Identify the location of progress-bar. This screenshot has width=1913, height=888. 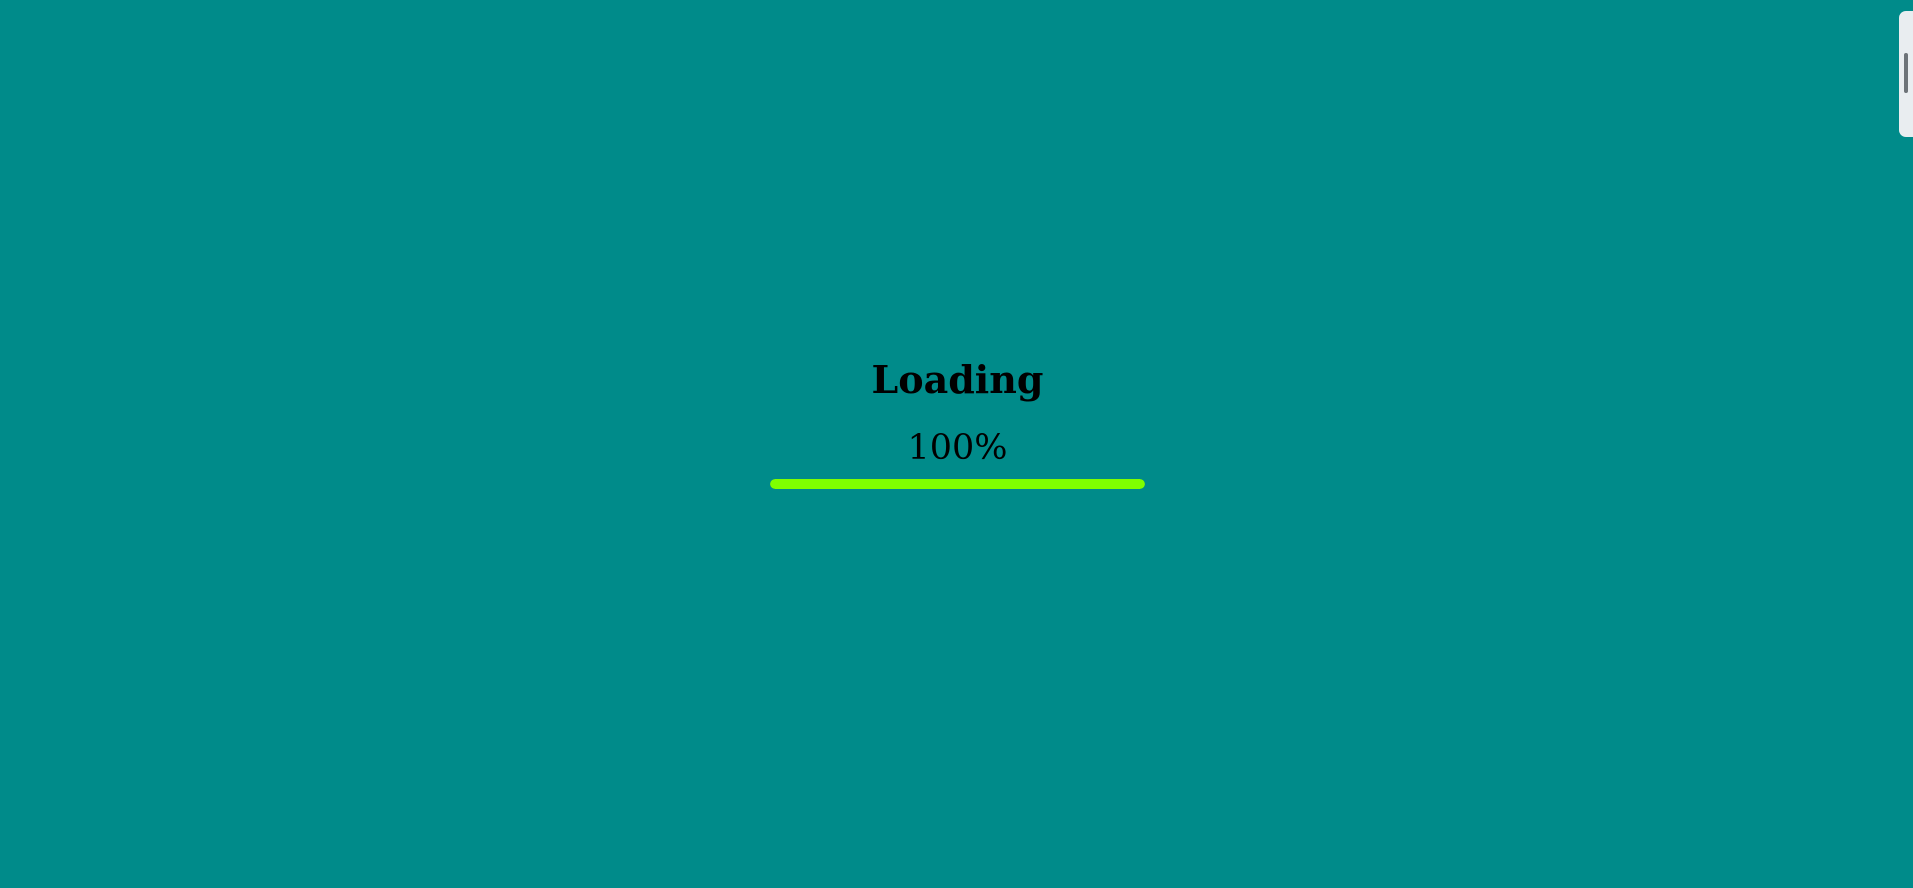
(957, 484).